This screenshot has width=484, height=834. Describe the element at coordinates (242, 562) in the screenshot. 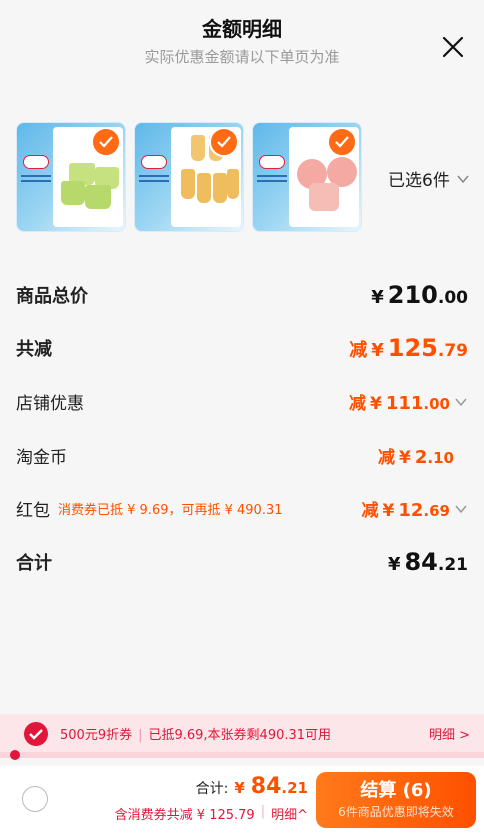

I see `row-sum: 合计 ¥ 84 .21` at that location.